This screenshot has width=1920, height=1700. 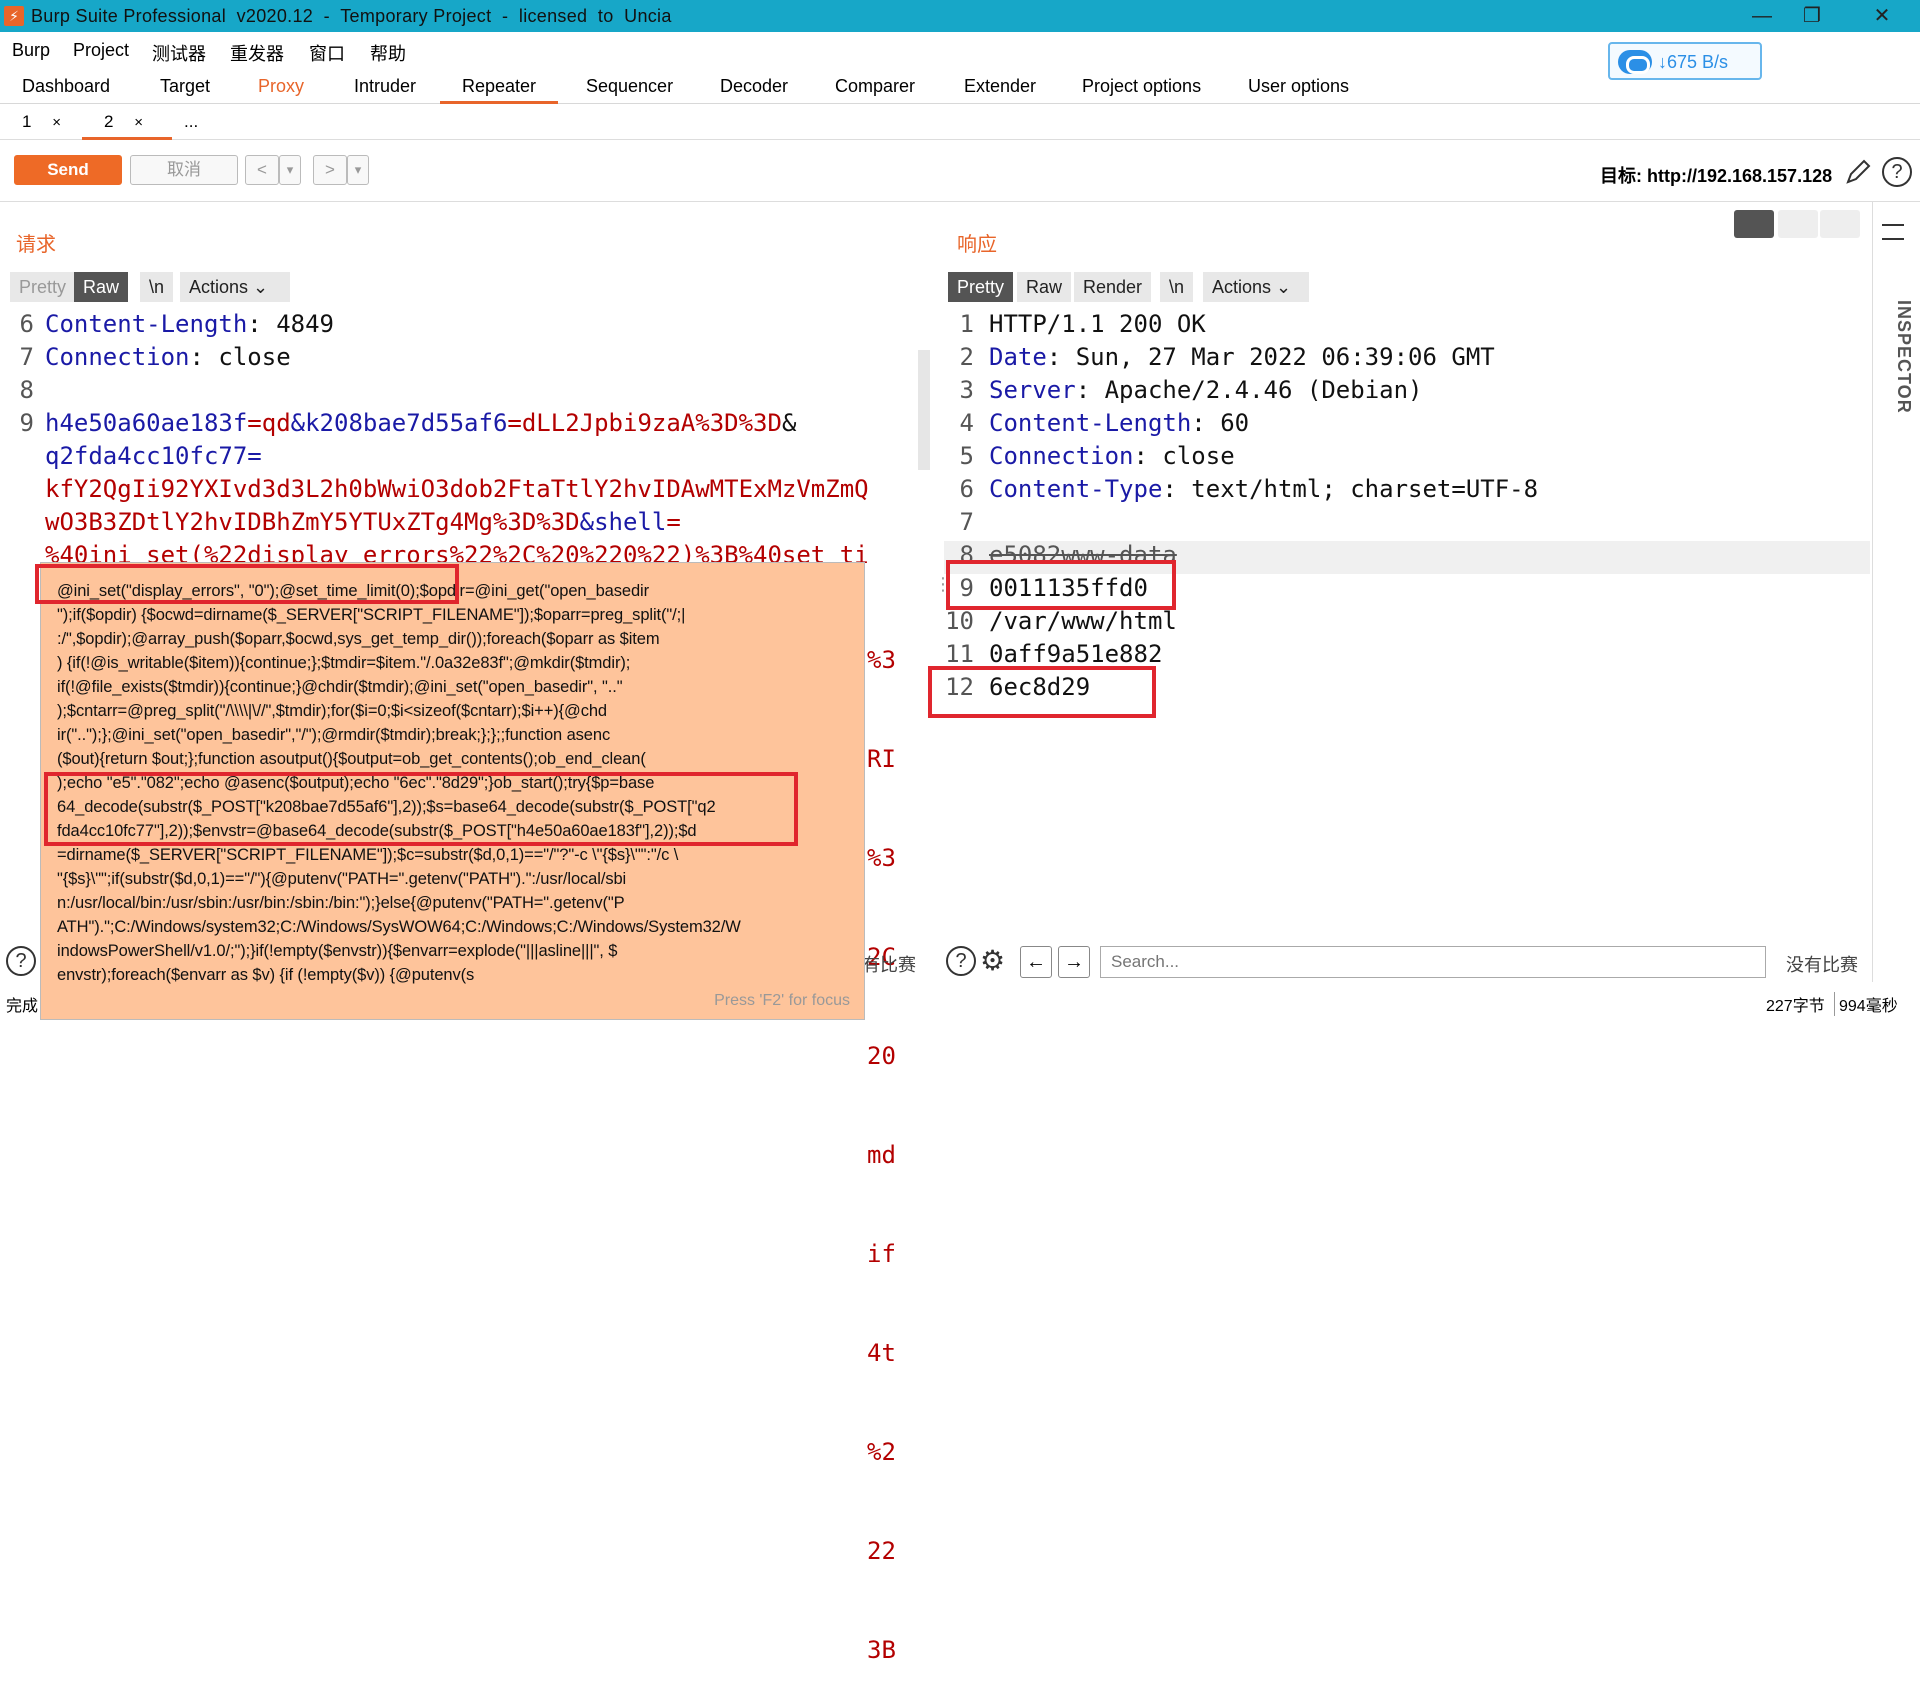 What do you see at coordinates (281, 86) in the screenshot?
I see `tab-proxy: Proxy` at bounding box center [281, 86].